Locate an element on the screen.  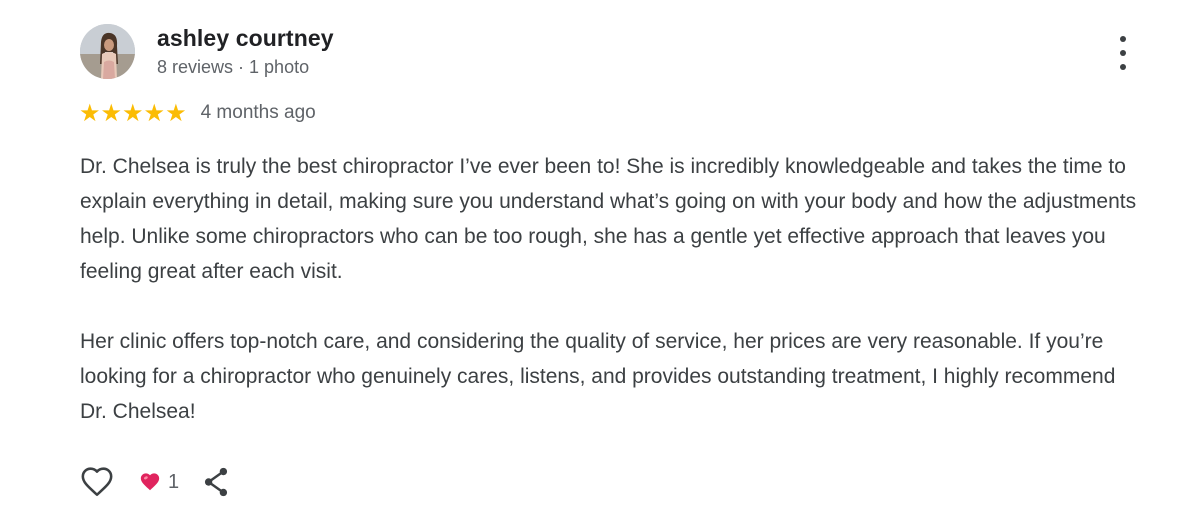
red-heart-icon is located at coordinates (150, 482).